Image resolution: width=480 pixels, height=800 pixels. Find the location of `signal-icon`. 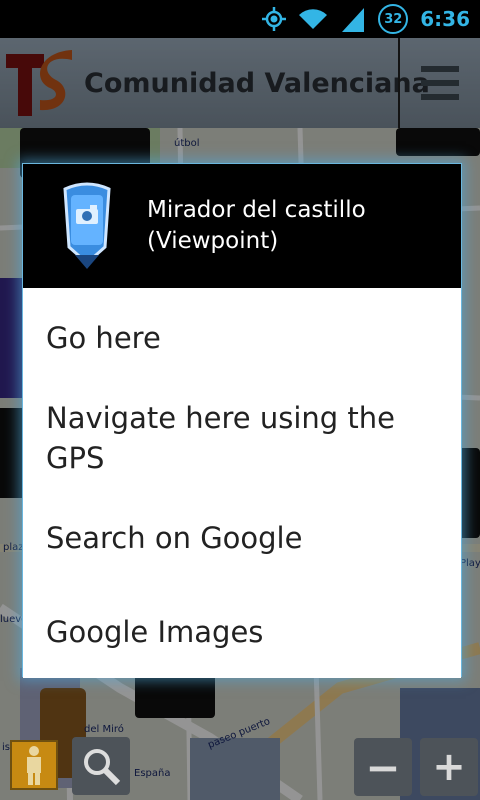

signal-icon is located at coordinates (353, 20).